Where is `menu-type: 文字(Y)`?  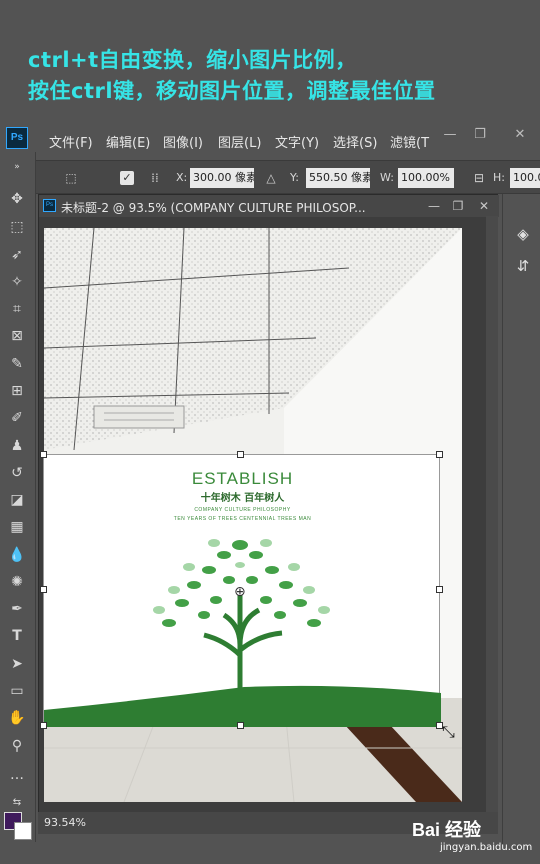 menu-type: 文字(Y) is located at coordinates (297, 141).